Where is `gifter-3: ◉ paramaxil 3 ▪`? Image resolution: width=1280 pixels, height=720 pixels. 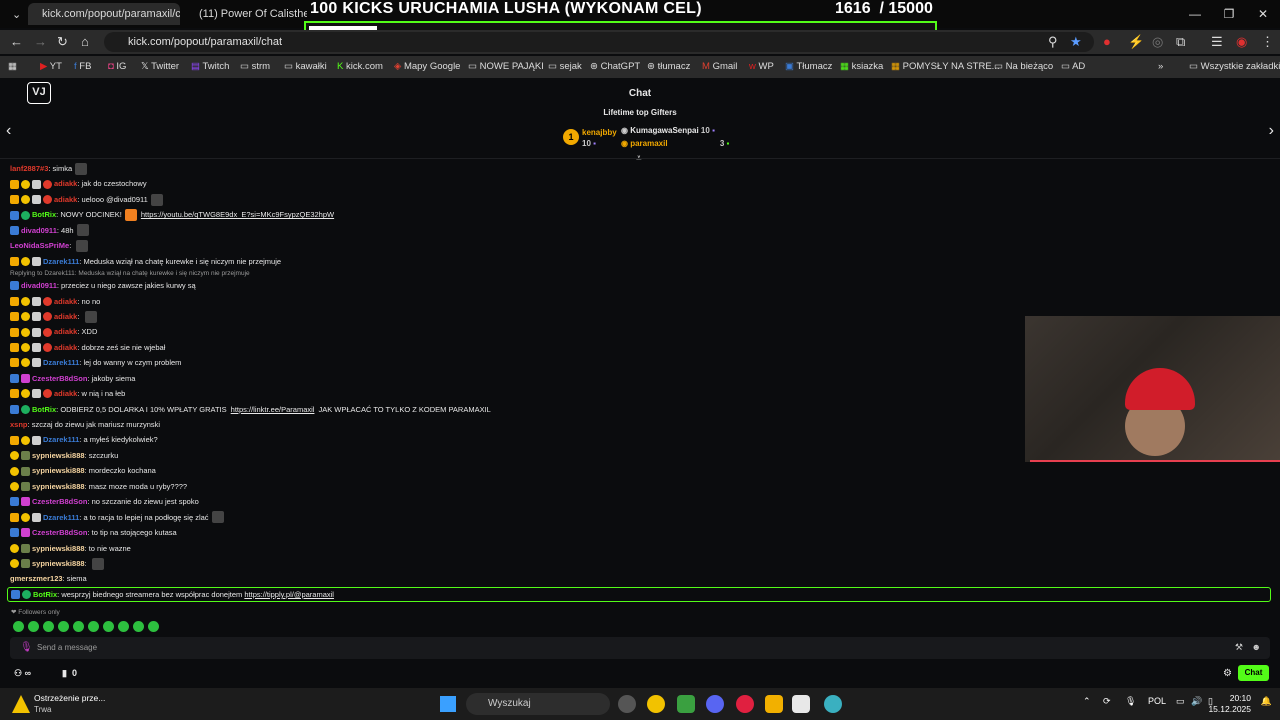 gifter-3: ◉ paramaxil 3 ▪ is located at coordinates (675, 143).